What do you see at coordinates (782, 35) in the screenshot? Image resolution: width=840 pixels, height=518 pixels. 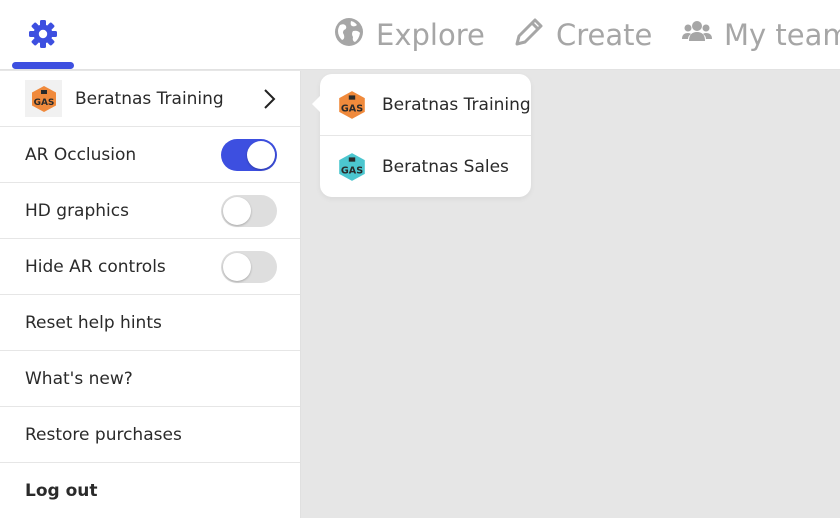 I see `nav-my-team-label: My team` at bounding box center [782, 35].